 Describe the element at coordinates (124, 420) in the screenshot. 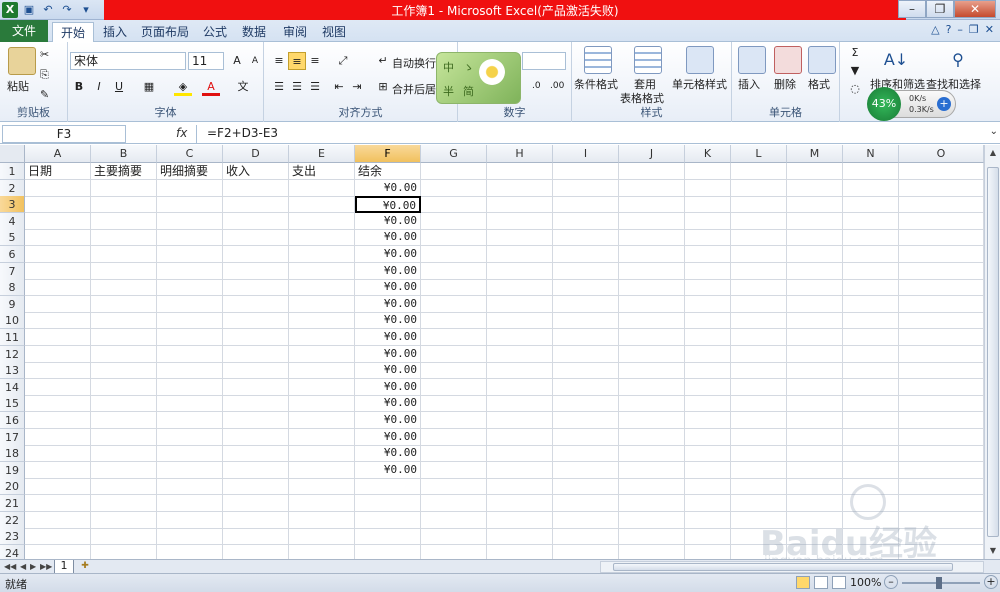

I see `cell-b16` at that location.